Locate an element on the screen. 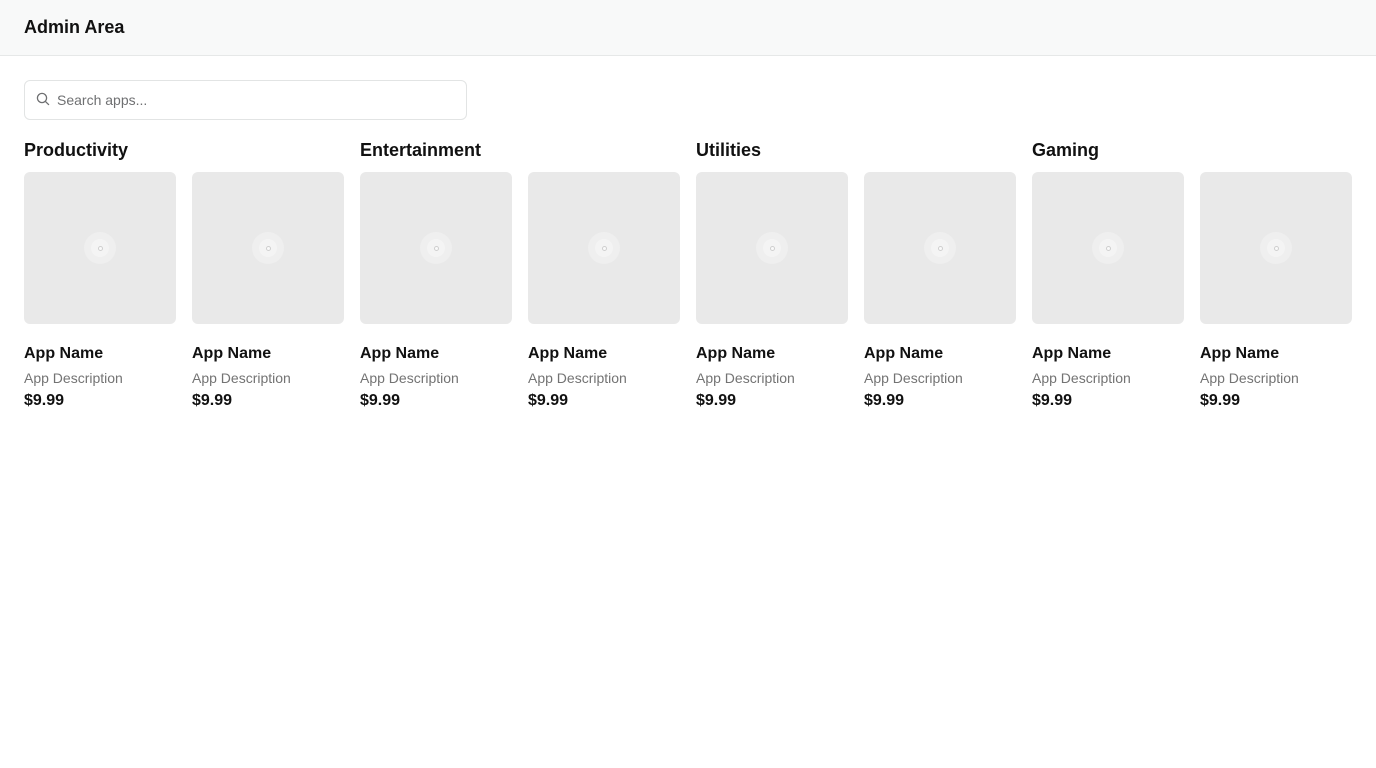 Image resolution: width=1376 pixels, height=768 pixels. search-box is located at coordinates (245, 100).